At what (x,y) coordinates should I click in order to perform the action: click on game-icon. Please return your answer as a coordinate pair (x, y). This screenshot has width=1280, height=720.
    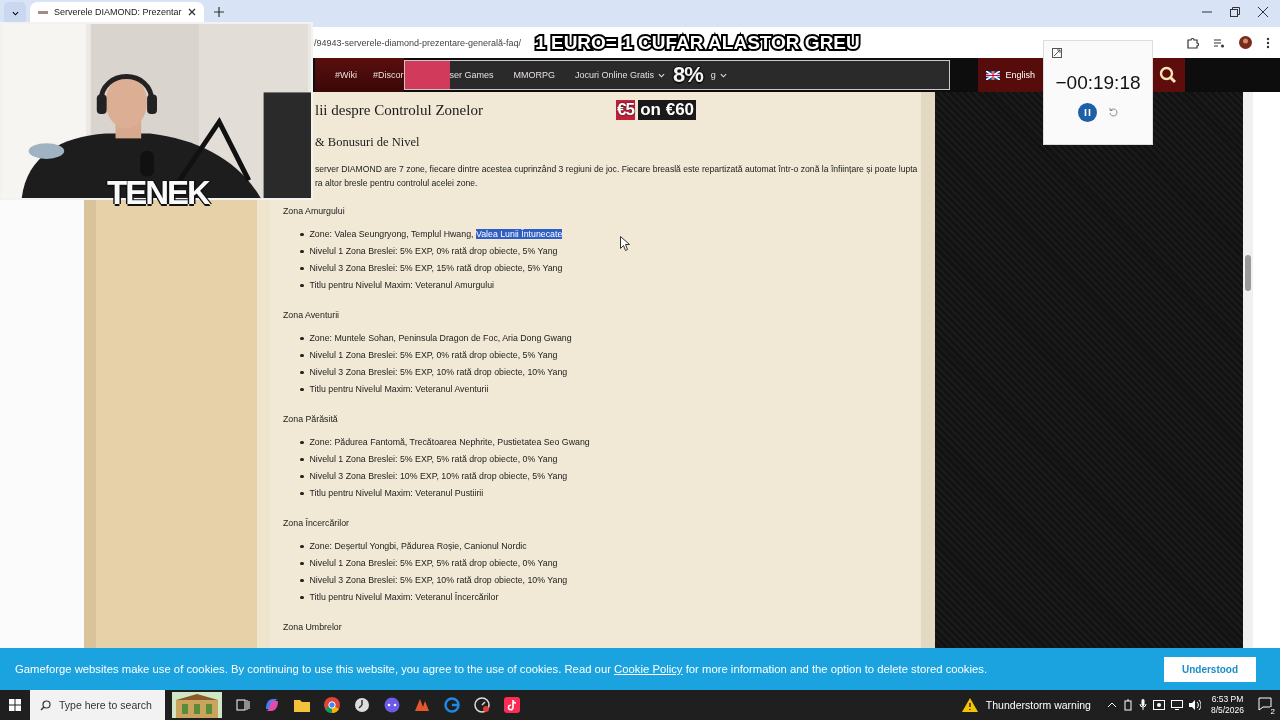
    Looking at the image, I should click on (422, 705).